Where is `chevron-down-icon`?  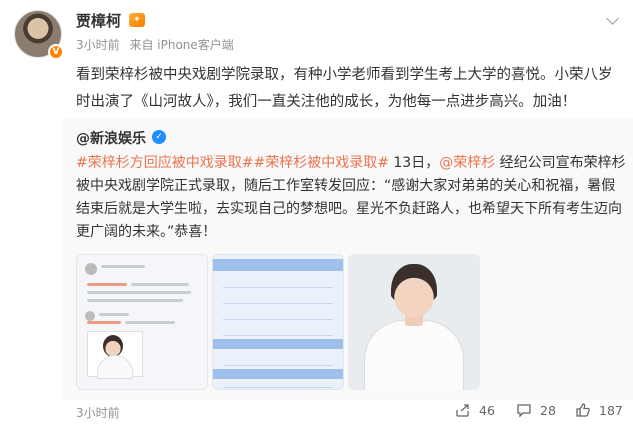 chevron-down-icon is located at coordinates (612, 18).